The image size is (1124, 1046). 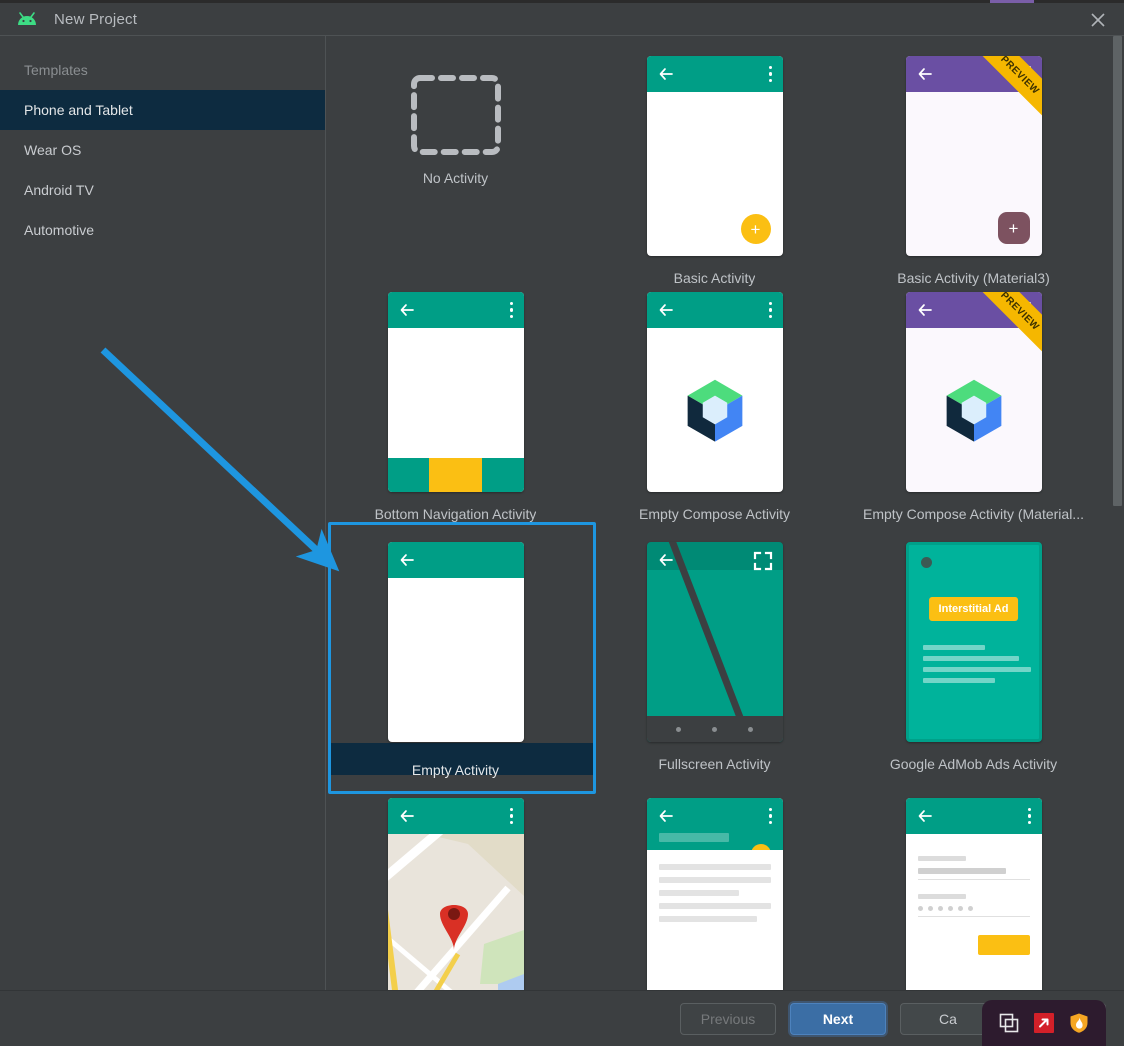 I want to click on sidebar-item-label: Phone and Tablet, so click(x=78, y=110).